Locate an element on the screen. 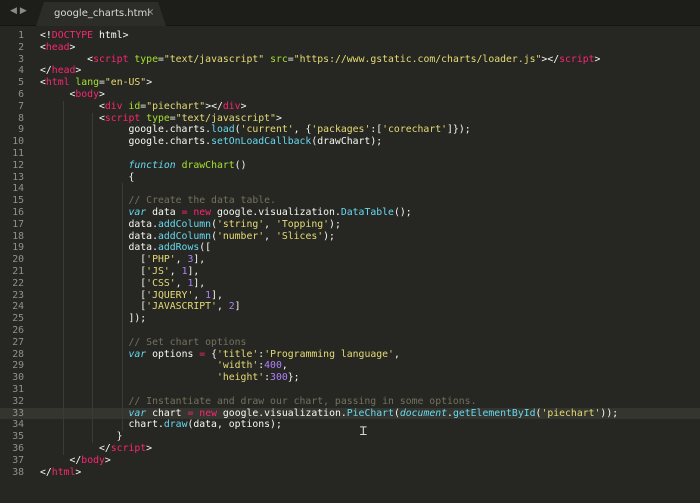  code-token: { is located at coordinates (87, 177).